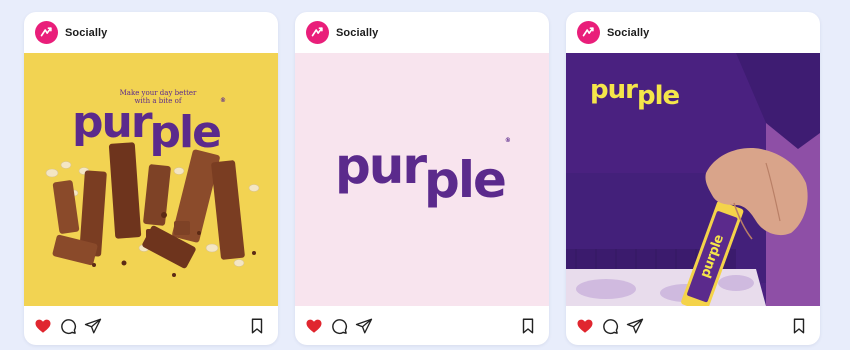 This screenshot has height=350, width=850. Describe the element at coordinates (635, 93) in the screenshot. I see `brand-wordmark: purple` at that location.